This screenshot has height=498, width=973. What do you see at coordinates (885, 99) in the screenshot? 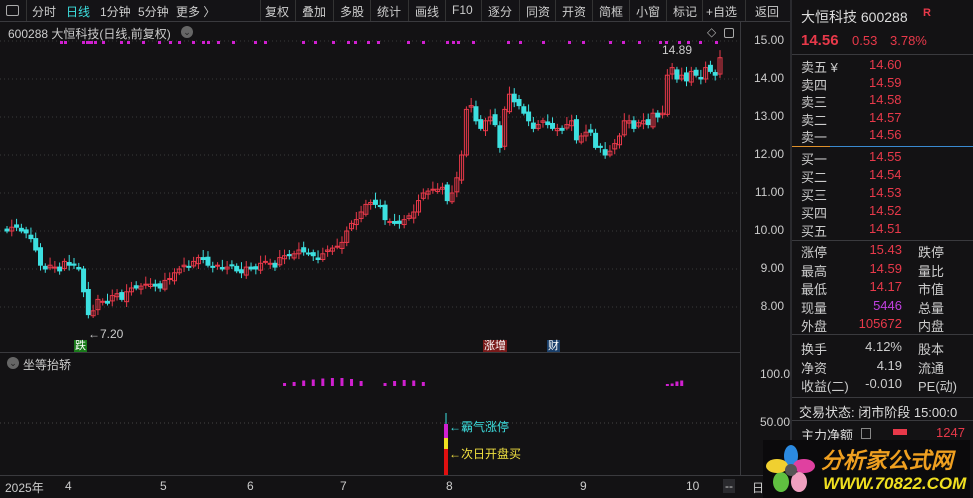
I see `ask-price: 14.58` at bounding box center [885, 99].